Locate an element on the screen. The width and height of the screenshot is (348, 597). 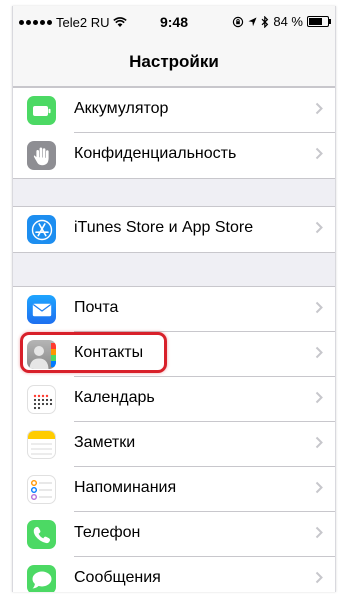
bluetooth-icon is located at coordinates (265, 21).